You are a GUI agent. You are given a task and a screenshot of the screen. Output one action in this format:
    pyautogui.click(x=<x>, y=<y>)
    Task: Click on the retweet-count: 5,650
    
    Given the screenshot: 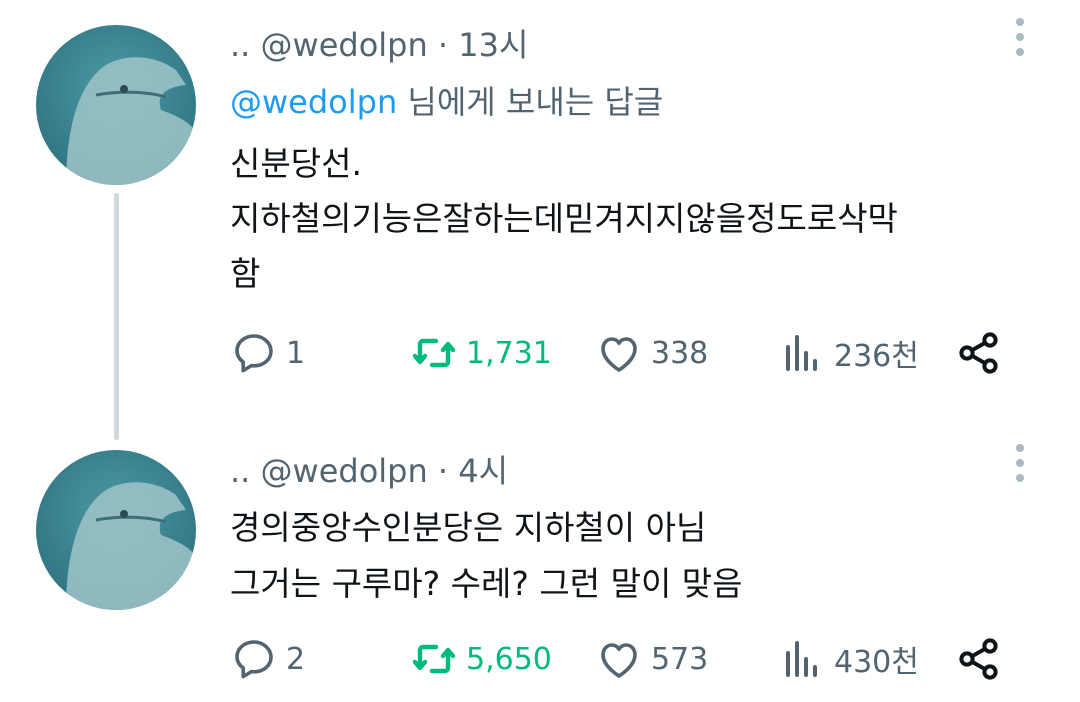 What is the action you would take?
    pyautogui.click(x=509, y=659)
    